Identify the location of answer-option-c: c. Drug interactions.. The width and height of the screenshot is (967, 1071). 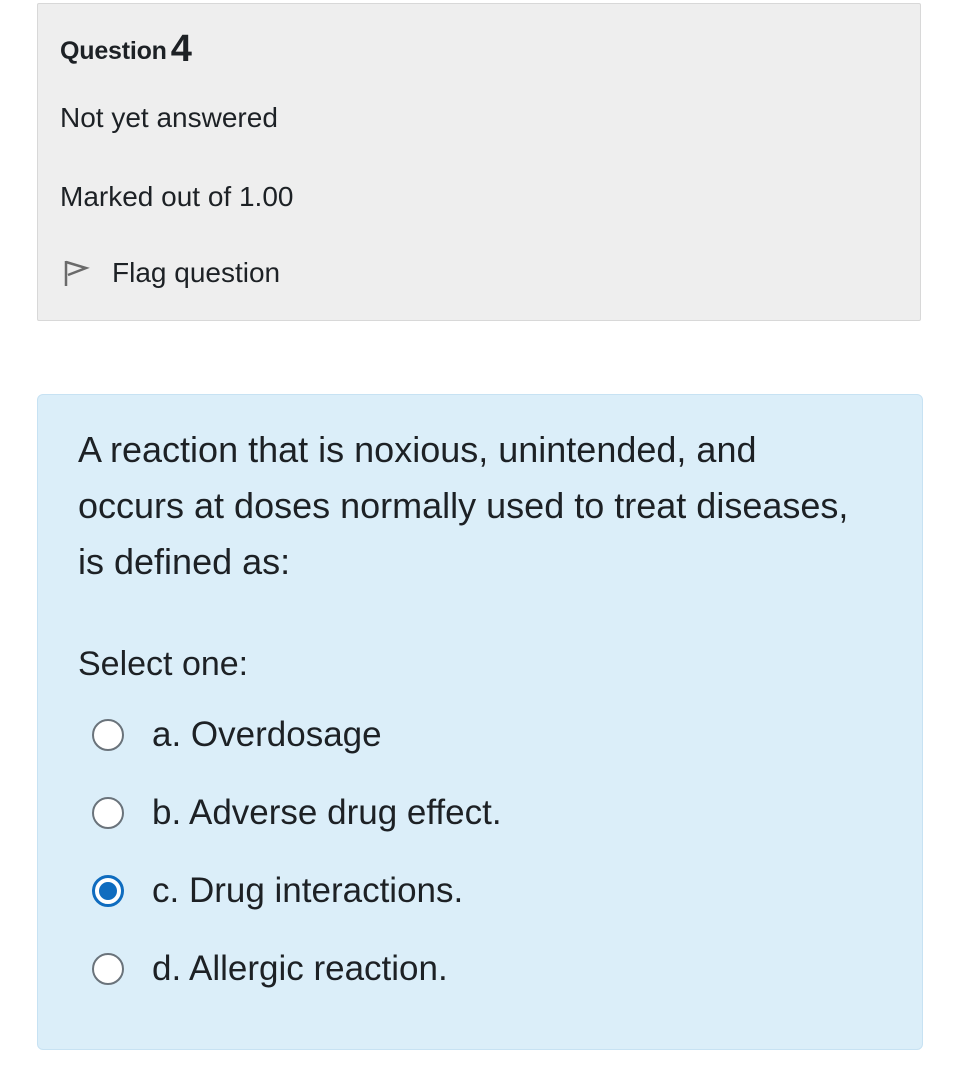
(277, 891).